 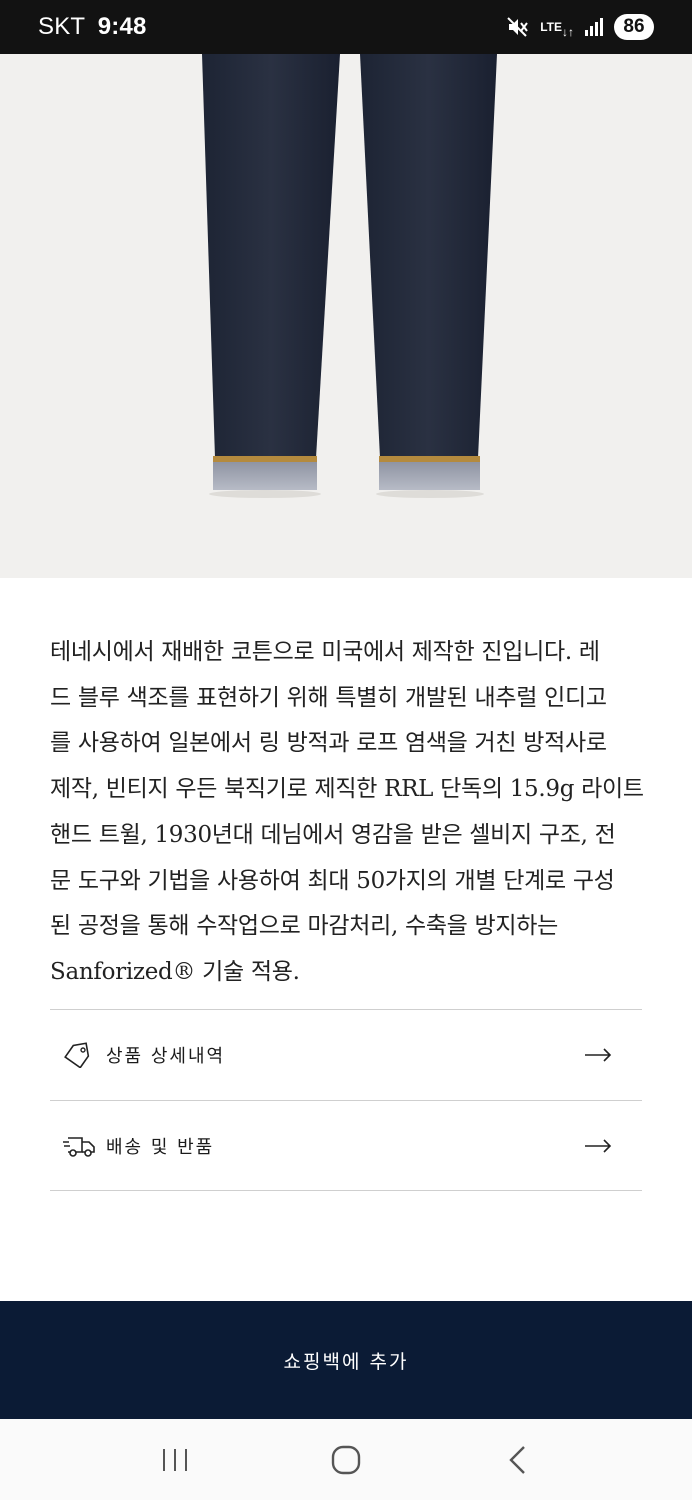 What do you see at coordinates (328, 697) in the screenshot?
I see `description-line: 드 블루 색조를 표현하기 위해 특별히 개발된 내추럴 인디고` at bounding box center [328, 697].